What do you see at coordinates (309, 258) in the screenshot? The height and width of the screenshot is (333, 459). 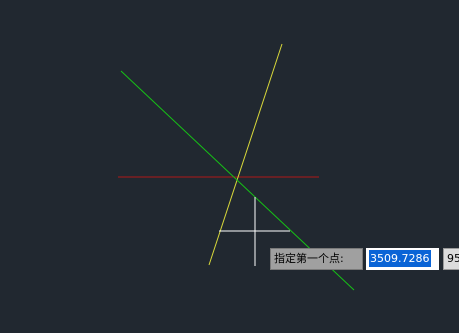 I see `prompt-label: 指定第一个点:` at bounding box center [309, 258].